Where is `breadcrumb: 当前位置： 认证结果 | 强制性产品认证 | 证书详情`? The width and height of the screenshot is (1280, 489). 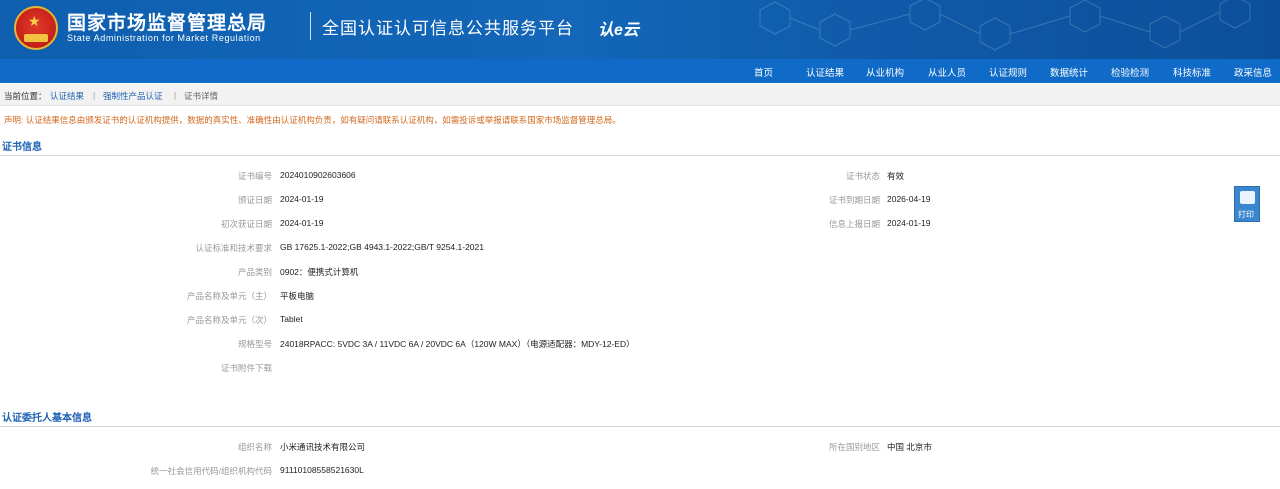 breadcrumb: 当前位置： 认证结果 | 强制性产品认证 | 证书详情 is located at coordinates (640, 95).